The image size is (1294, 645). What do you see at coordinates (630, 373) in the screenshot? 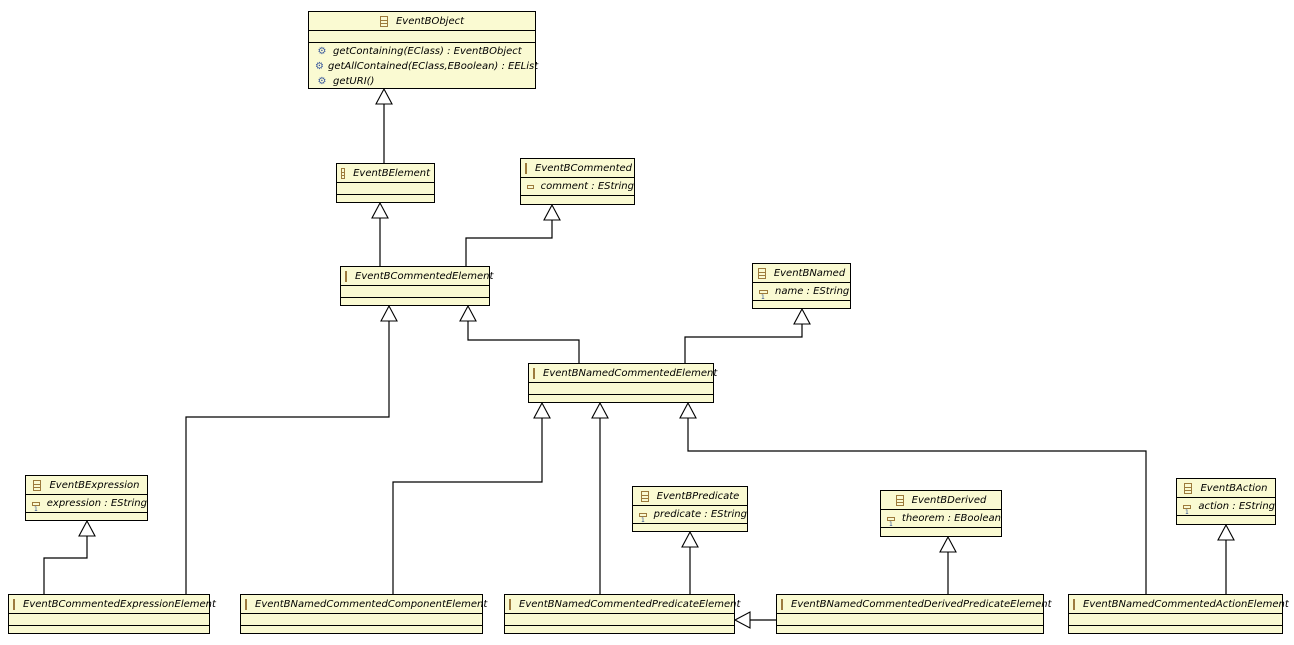
I see `class-name: EventBNamedCommentedElement` at bounding box center [630, 373].